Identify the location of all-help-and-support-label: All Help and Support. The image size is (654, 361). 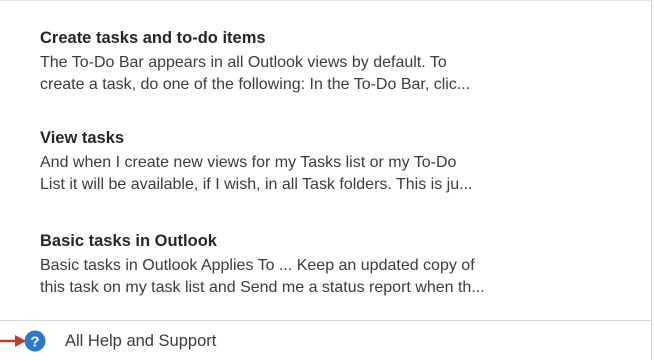
(140, 341).